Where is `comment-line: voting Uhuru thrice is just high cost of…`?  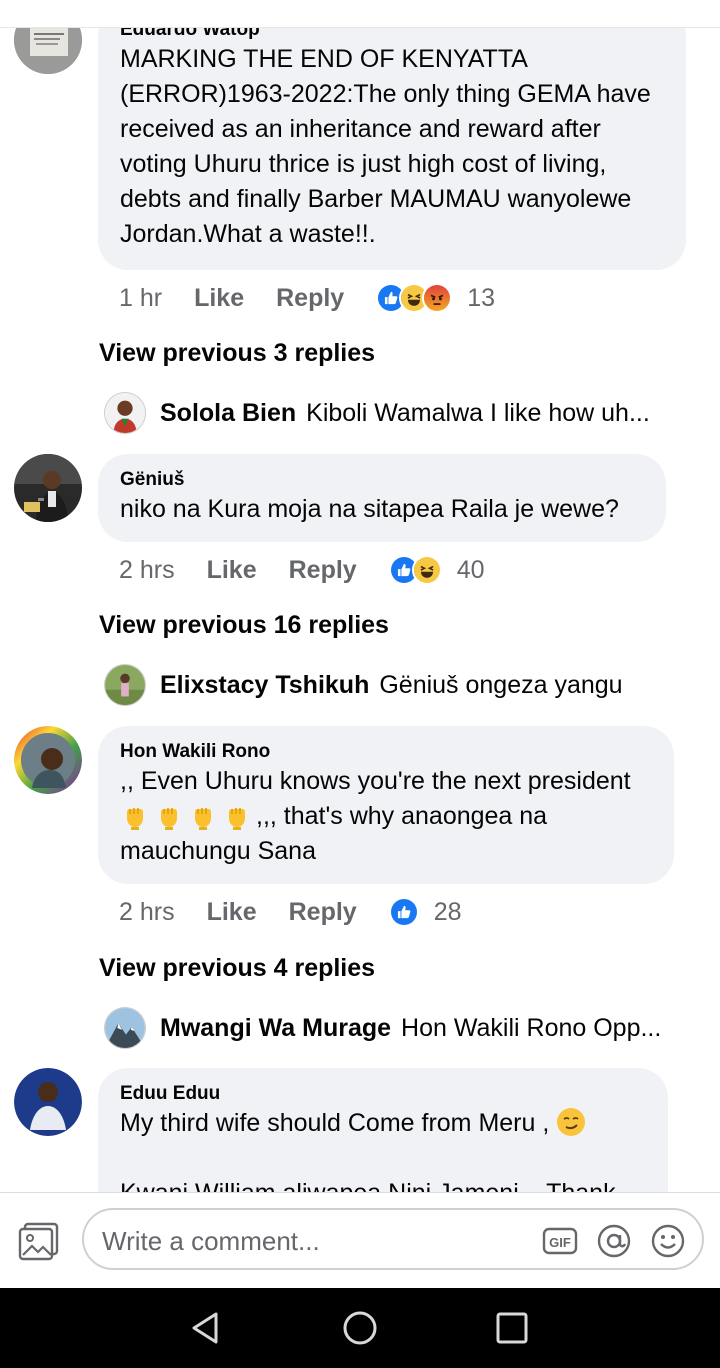 comment-line: voting Uhuru thrice is just high cost of… is located at coordinates (363, 164).